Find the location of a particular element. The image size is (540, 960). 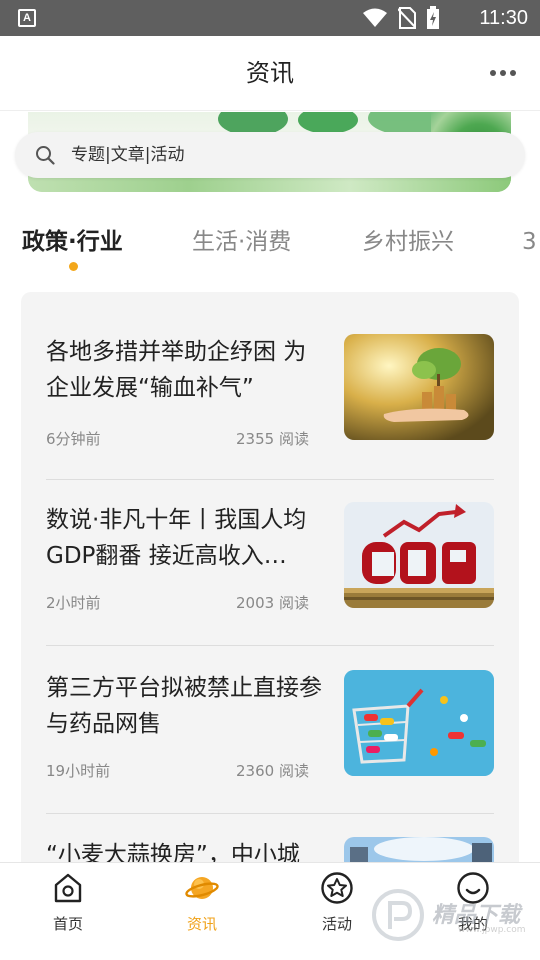

nav-label: 首页 is located at coordinates (67, 924).